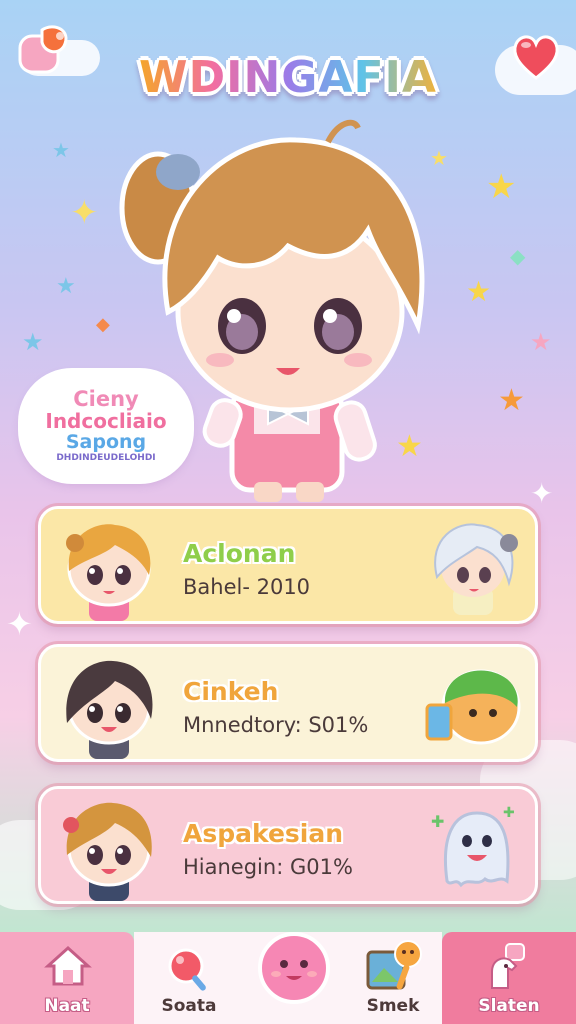  I want to click on photo-icon, so click(394, 966).